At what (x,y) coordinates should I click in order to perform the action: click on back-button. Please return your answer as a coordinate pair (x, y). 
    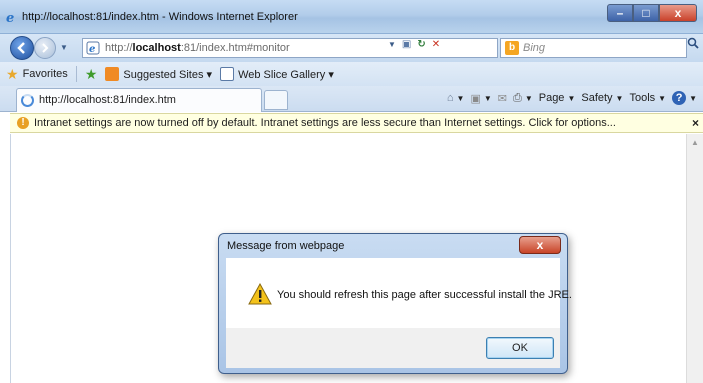
    Looking at the image, I should click on (22, 48).